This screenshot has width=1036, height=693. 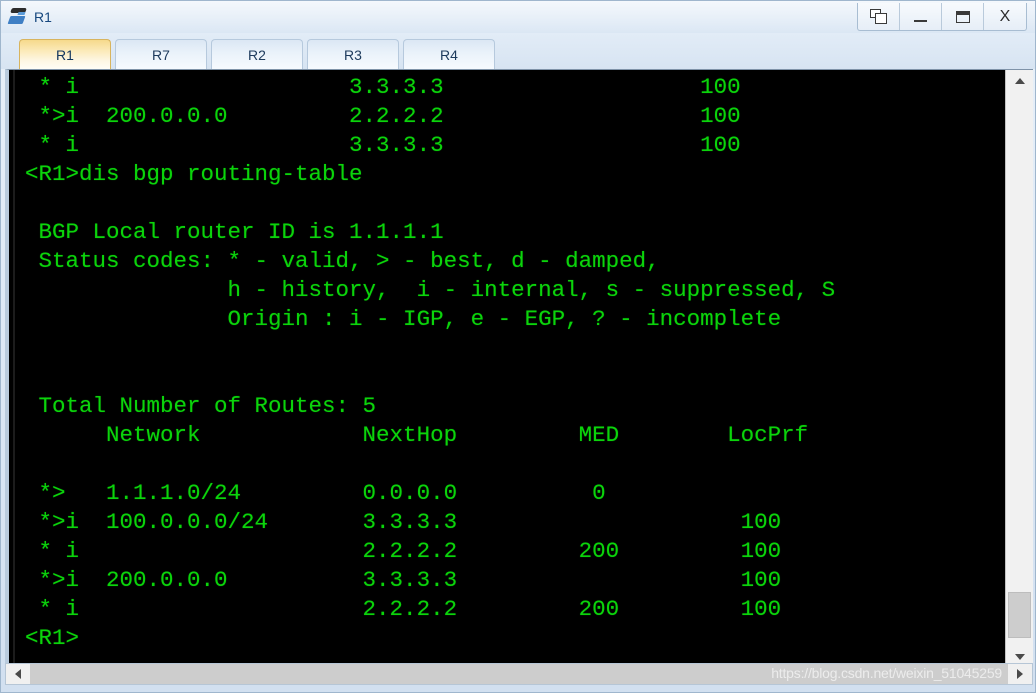 I want to click on close-button: X, so click(x=1005, y=16).